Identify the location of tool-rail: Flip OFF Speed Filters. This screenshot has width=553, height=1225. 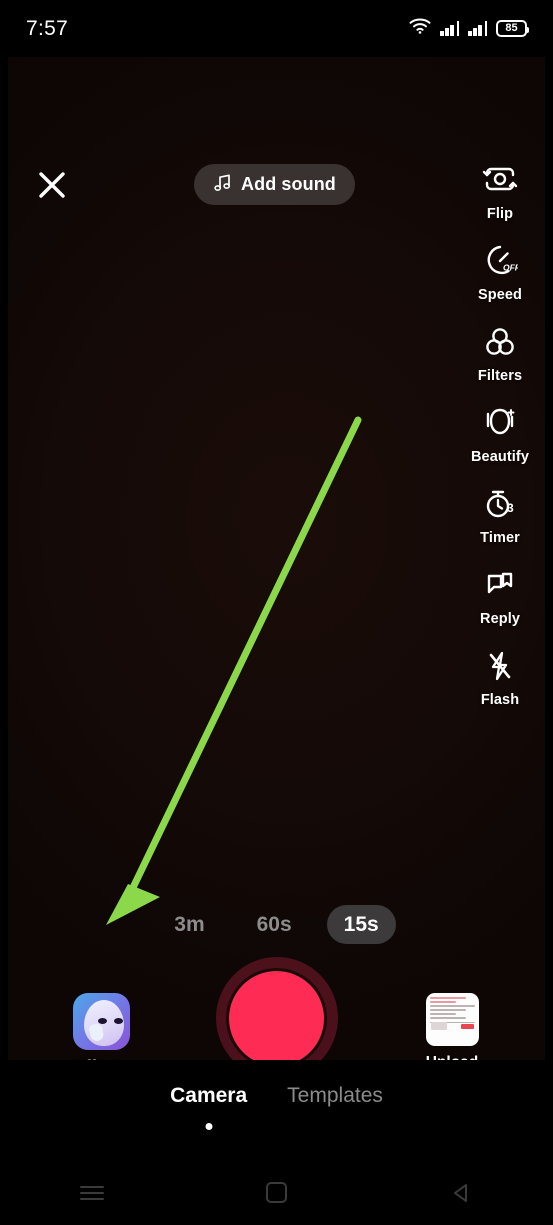
(500, 442).